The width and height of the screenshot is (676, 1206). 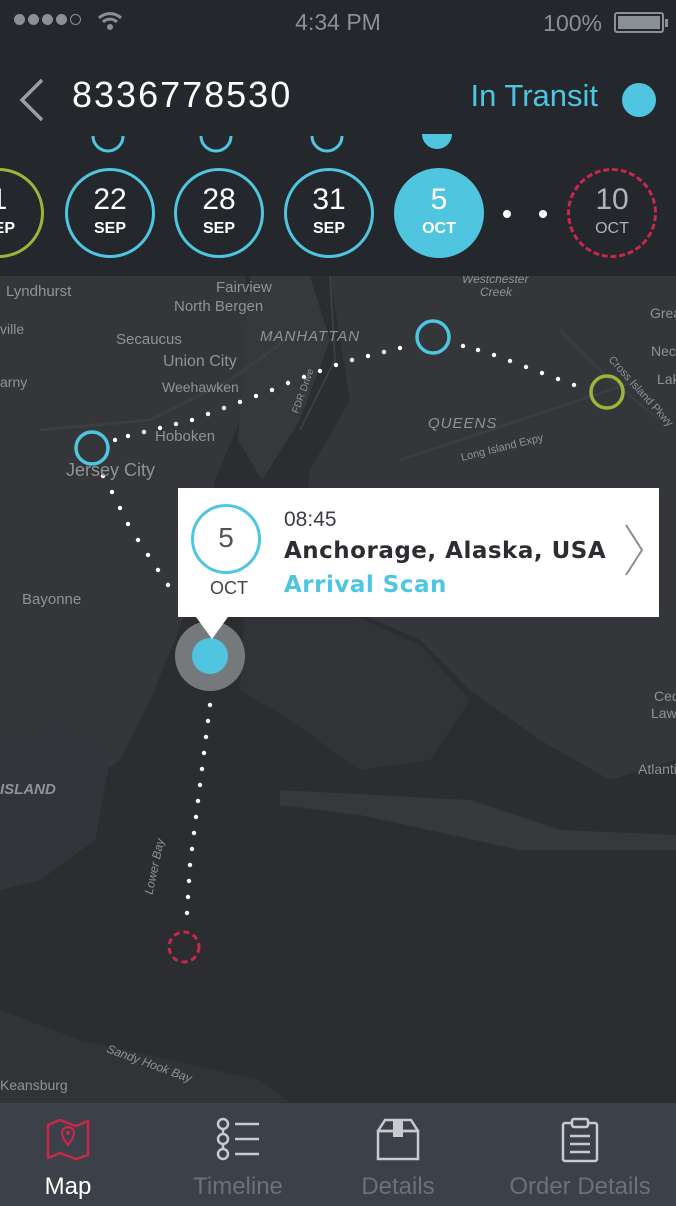 What do you see at coordinates (663, 313) in the screenshot?
I see `map-label: Grea` at bounding box center [663, 313].